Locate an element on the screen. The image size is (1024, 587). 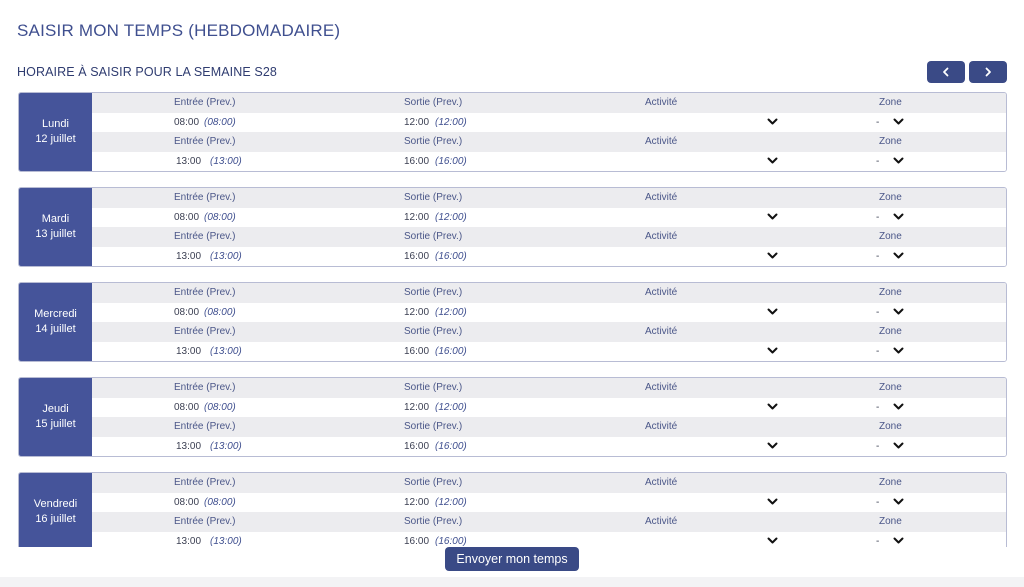
day-label: Jeudi 15 juillet is located at coordinates (55, 417).